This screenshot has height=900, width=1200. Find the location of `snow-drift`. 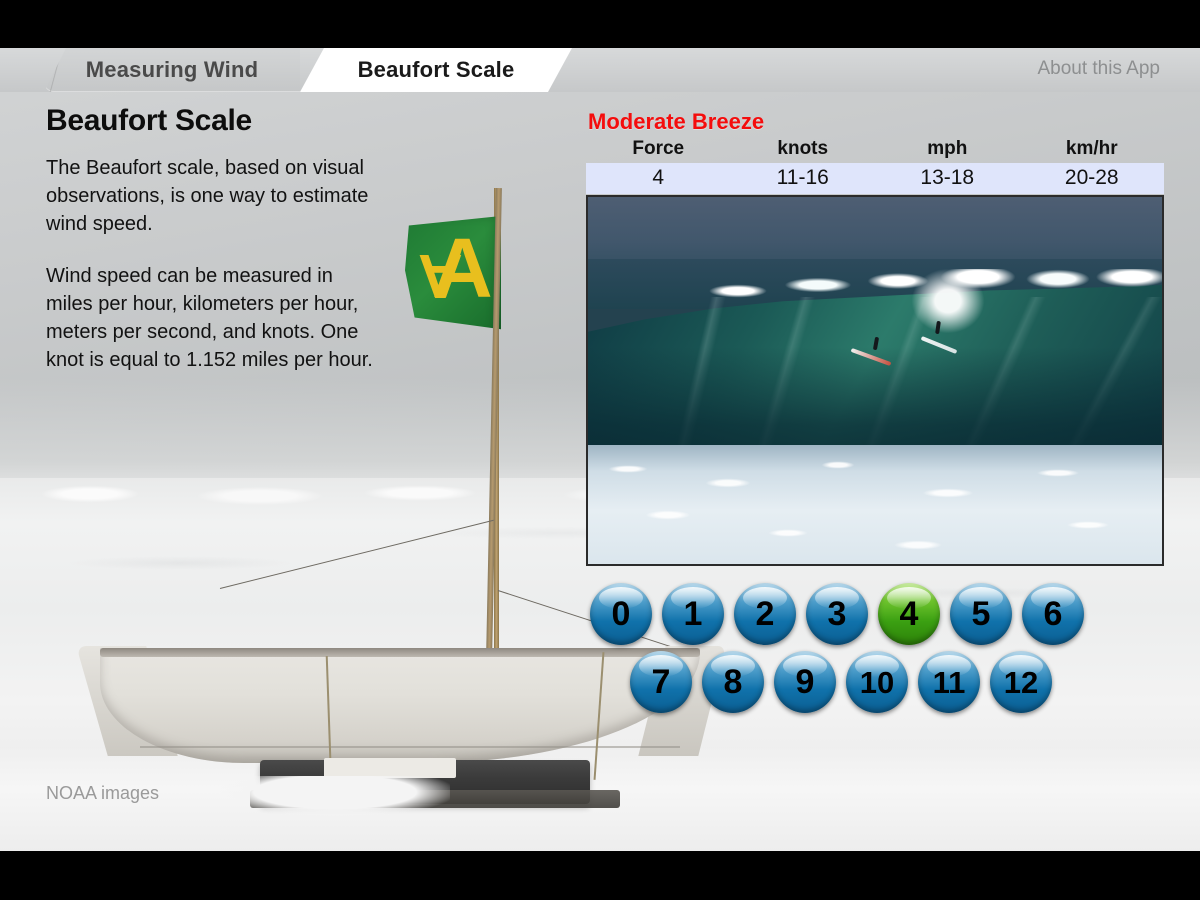

snow-drift is located at coordinates (335, 796).